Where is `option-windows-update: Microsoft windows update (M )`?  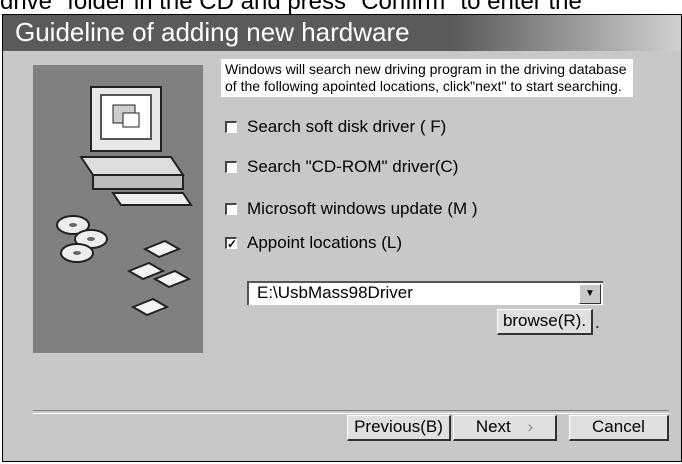 option-windows-update: Microsoft windows update (M ) is located at coordinates (351, 209).